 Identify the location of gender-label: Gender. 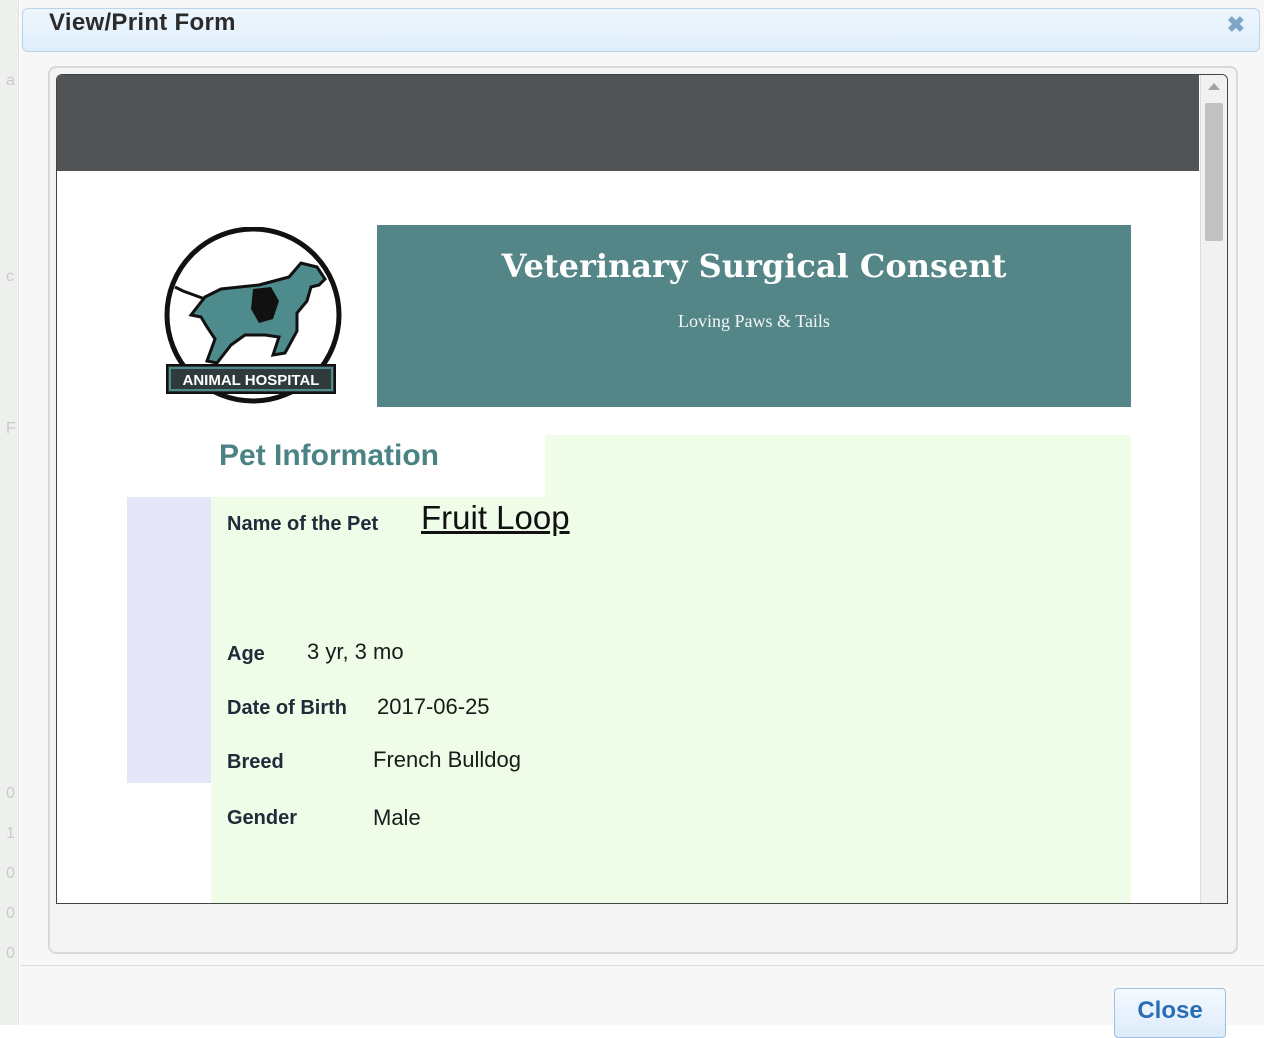
(262, 818).